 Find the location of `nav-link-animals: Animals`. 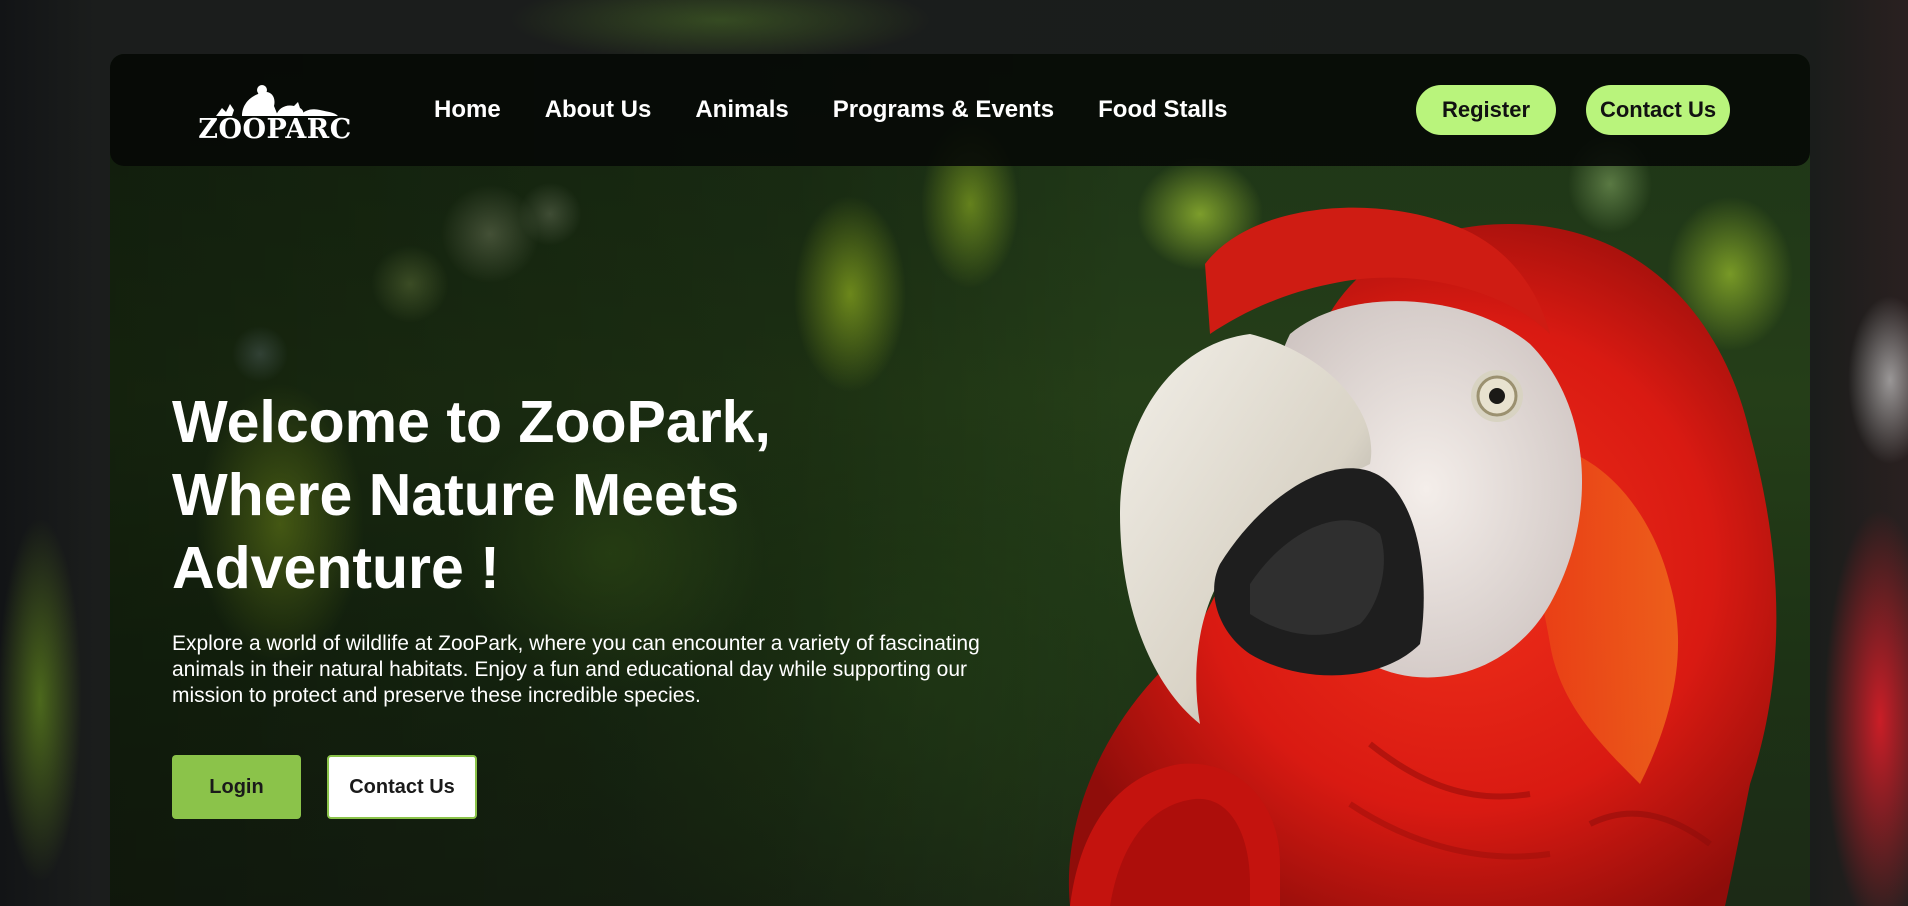

nav-link-animals: Animals is located at coordinates (741, 110).